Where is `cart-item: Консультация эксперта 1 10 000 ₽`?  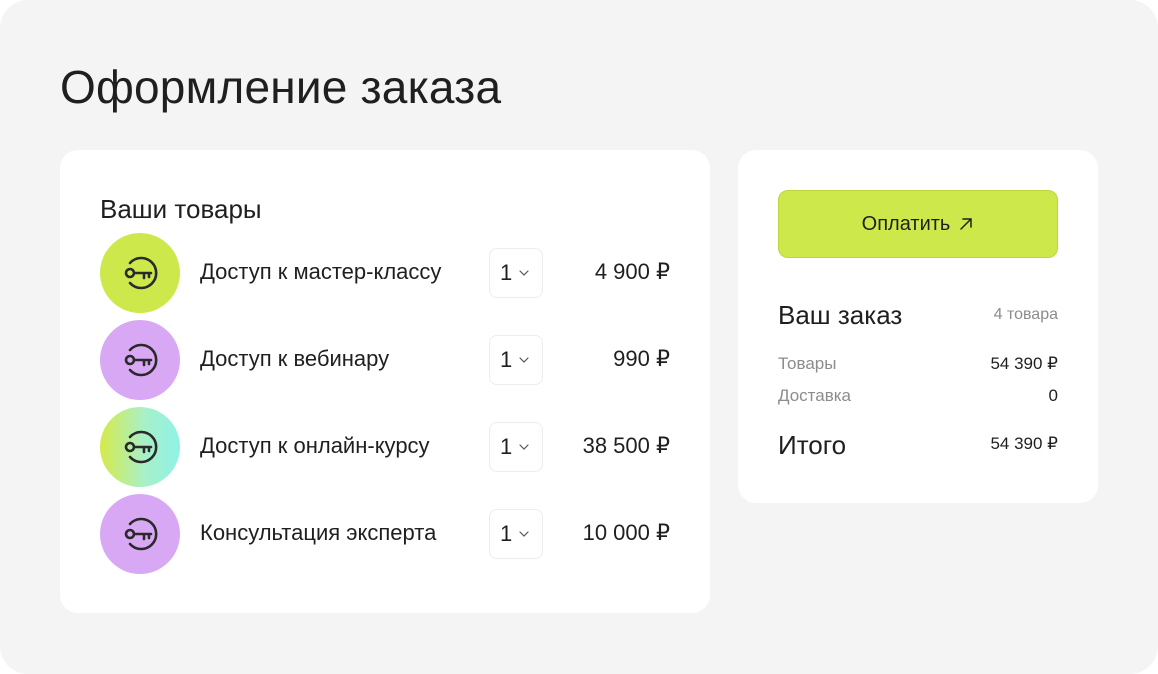
cart-item: Консультация эксперта 1 10 000 ₽ is located at coordinates (385, 534).